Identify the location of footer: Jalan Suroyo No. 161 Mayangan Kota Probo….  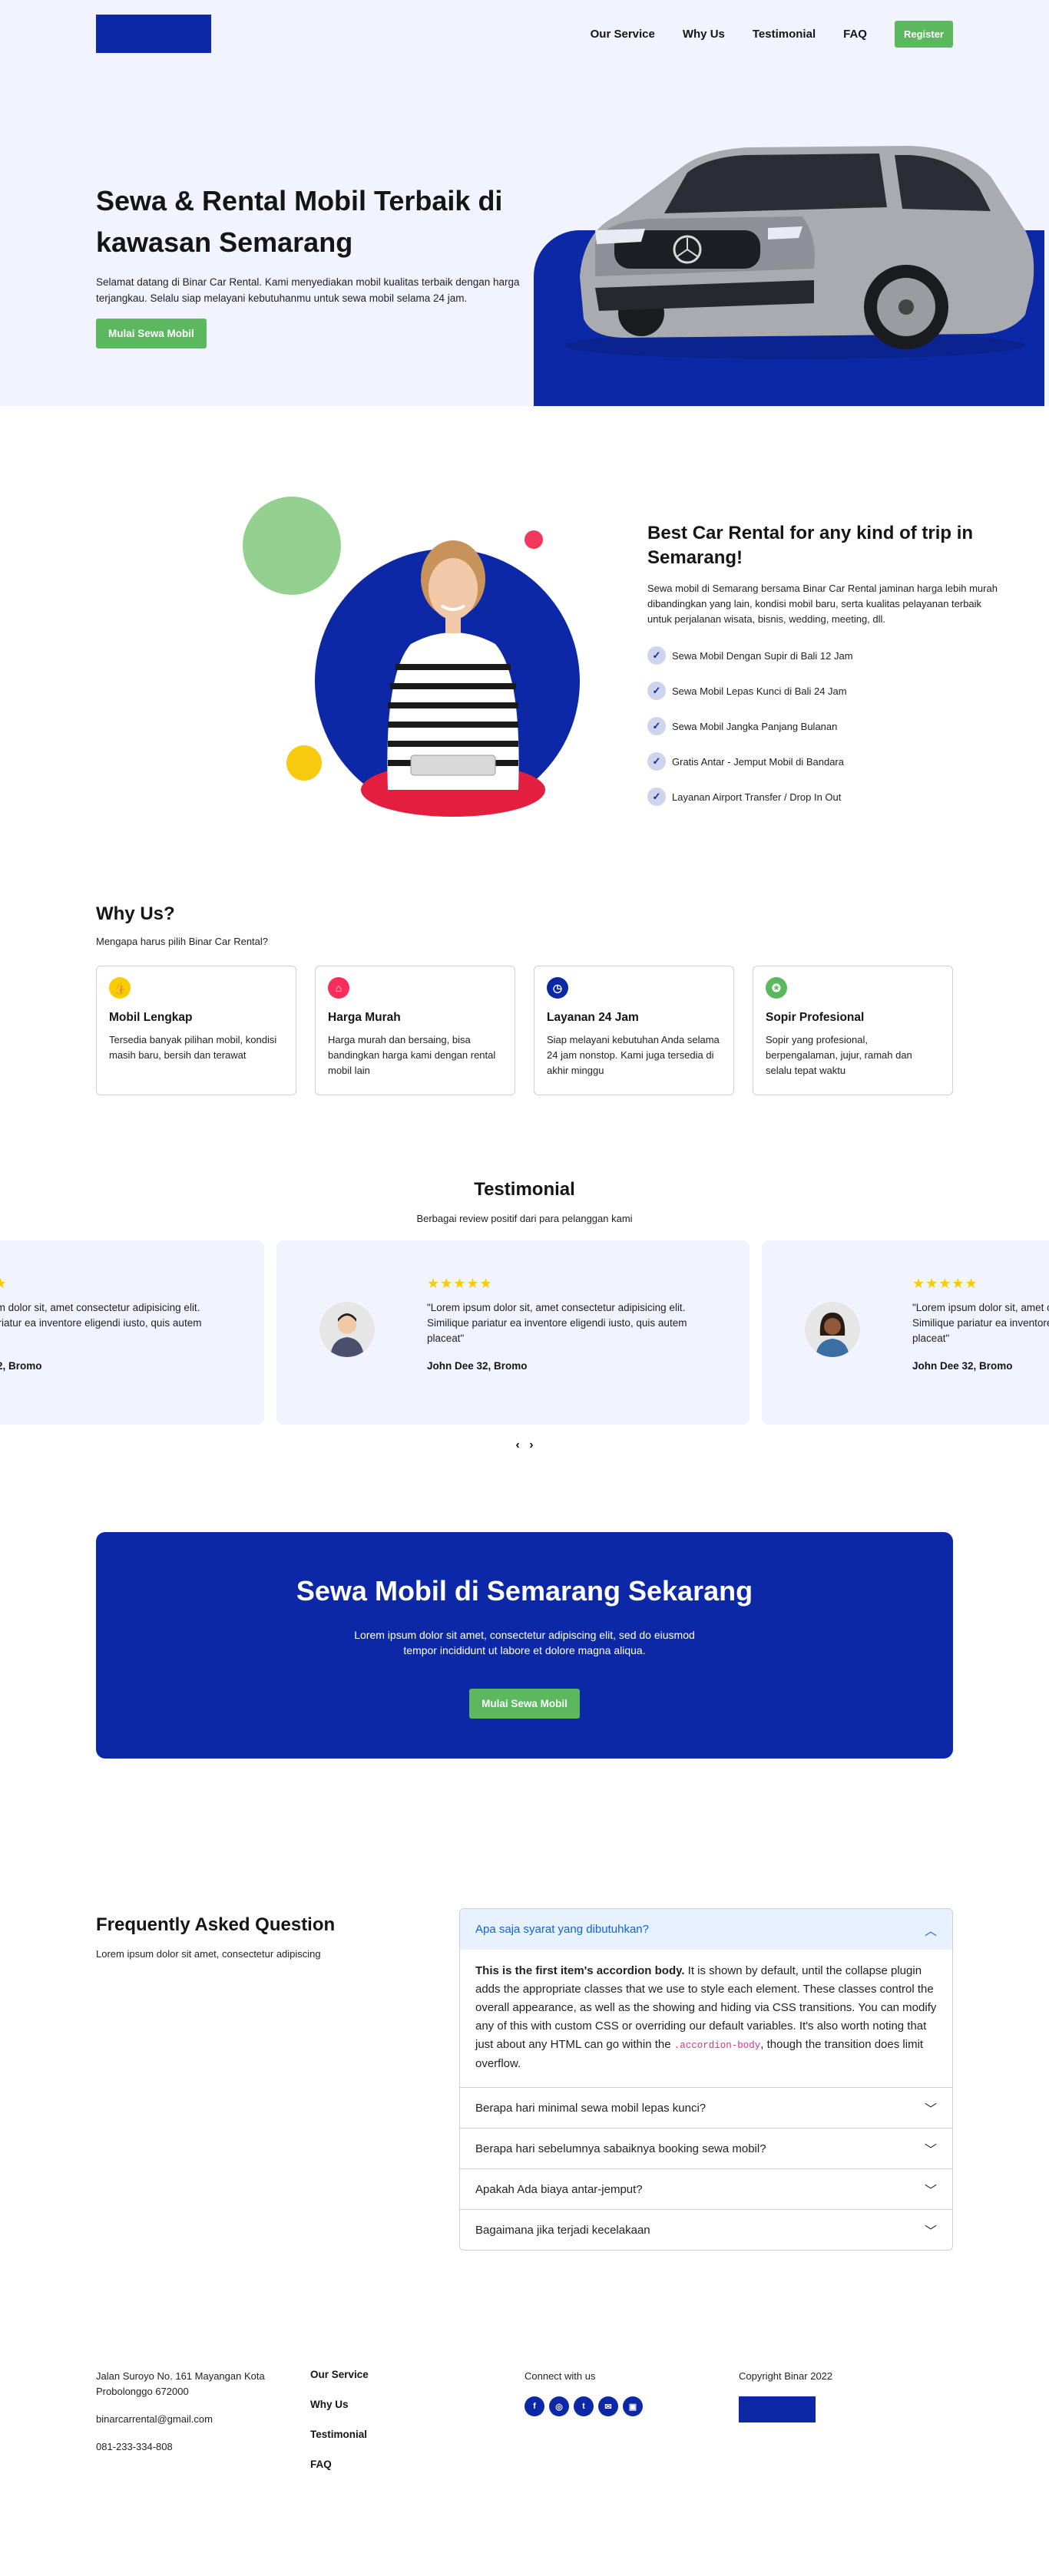
(524, 2472).